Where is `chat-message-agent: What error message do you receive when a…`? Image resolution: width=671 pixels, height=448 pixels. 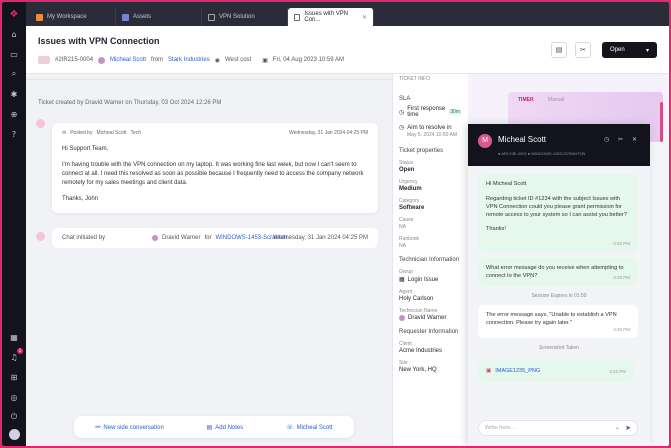 chat-message-agent: What error message do you receive when a… is located at coordinates (558, 272).